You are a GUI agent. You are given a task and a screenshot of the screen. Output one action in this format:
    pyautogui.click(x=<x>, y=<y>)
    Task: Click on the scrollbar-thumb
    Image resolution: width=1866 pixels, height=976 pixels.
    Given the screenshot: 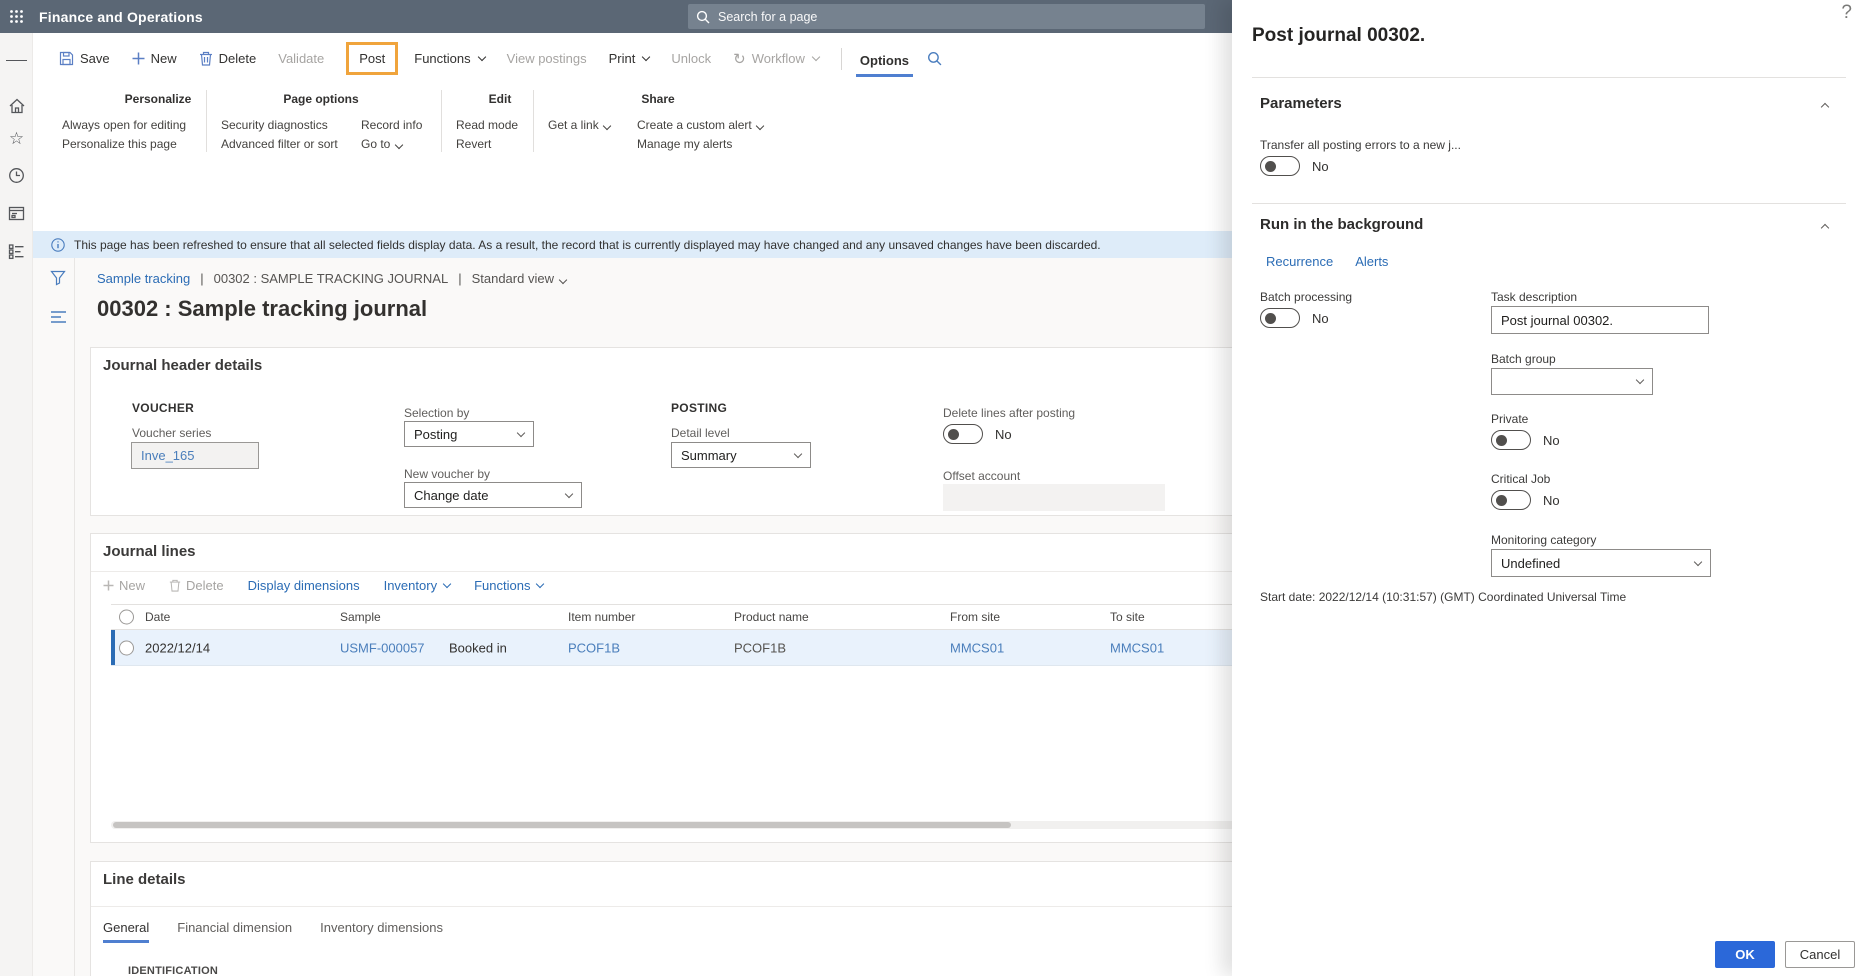 What is the action you would take?
    pyautogui.click(x=562, y=825)
    